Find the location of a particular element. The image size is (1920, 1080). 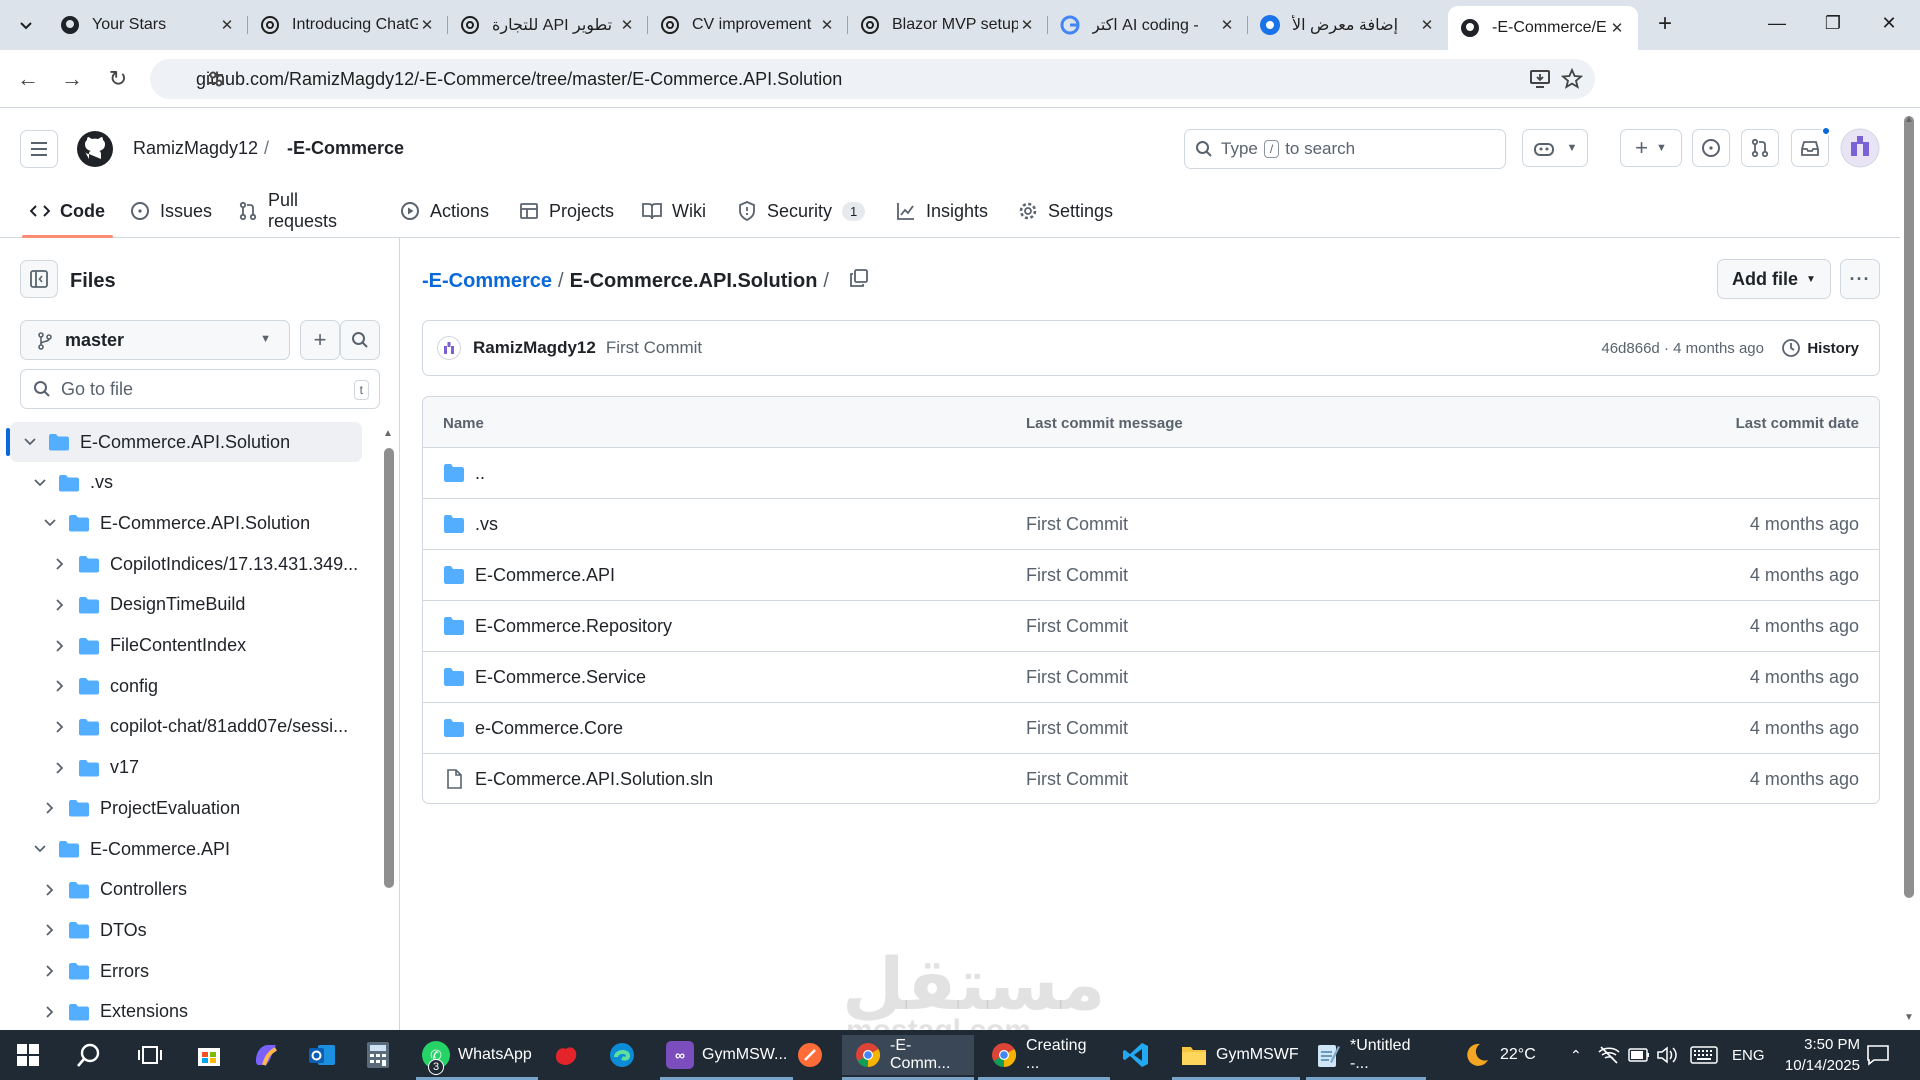

windows-start-icon is located at coordinates (28, 1055).